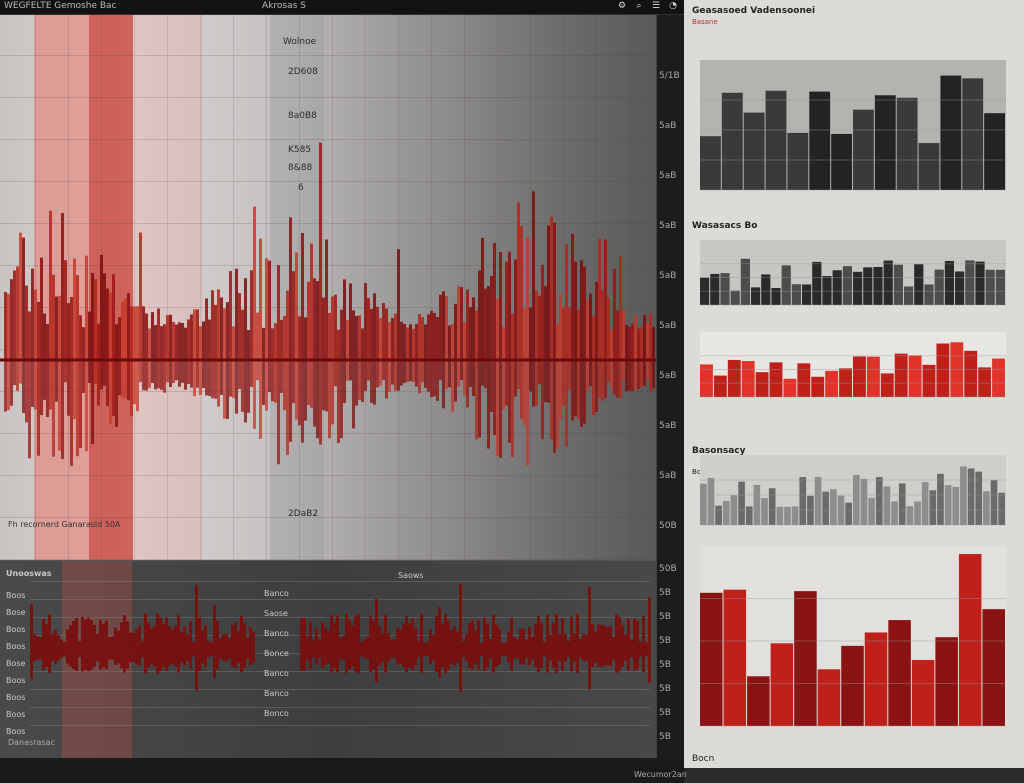  What do you see at coordinates (855, 271) in the screenshot?
I see `bar-panel-2: Wasasacs Bo` at bounding box center [855, 271].